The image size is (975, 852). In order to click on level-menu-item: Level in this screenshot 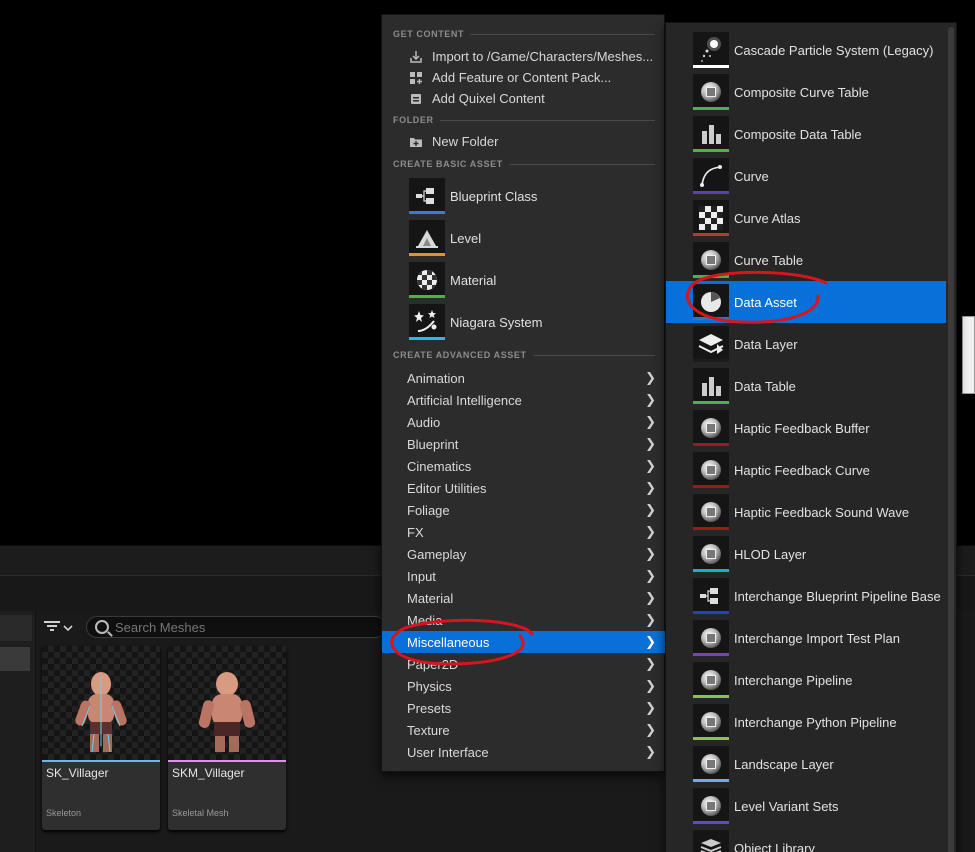, I will do `click(524, 238)`.